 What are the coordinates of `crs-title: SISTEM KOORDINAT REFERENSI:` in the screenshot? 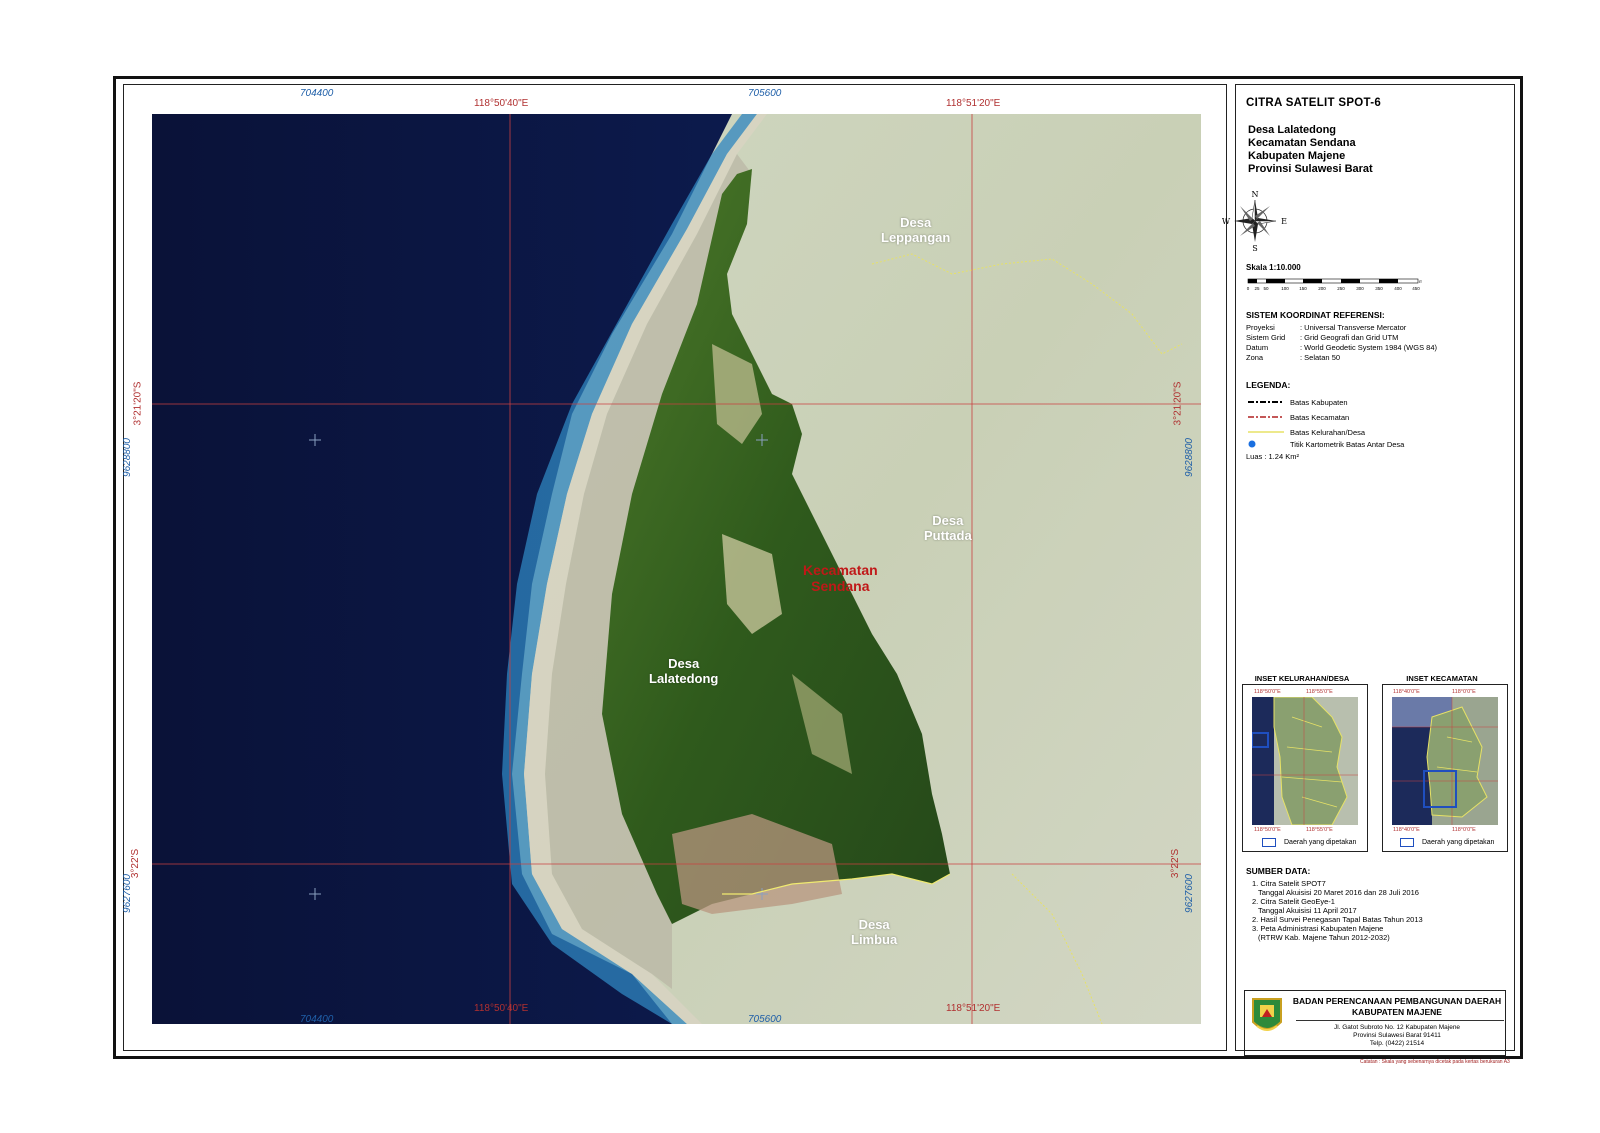 It's located at (1315, 315).